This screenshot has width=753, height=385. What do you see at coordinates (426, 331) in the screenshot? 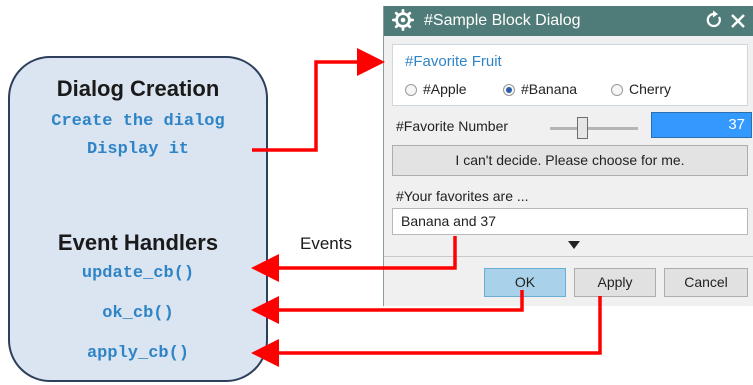
I see `apply-event-arrow` at bounding box center [426, 331].